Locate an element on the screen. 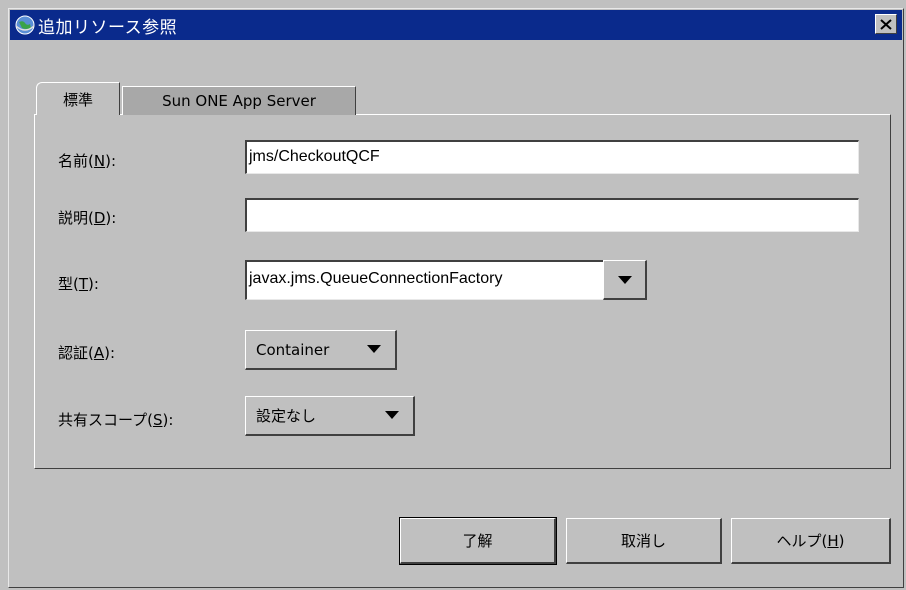 The image size is (906, 590). close-button is located at coordinates (886, 24).